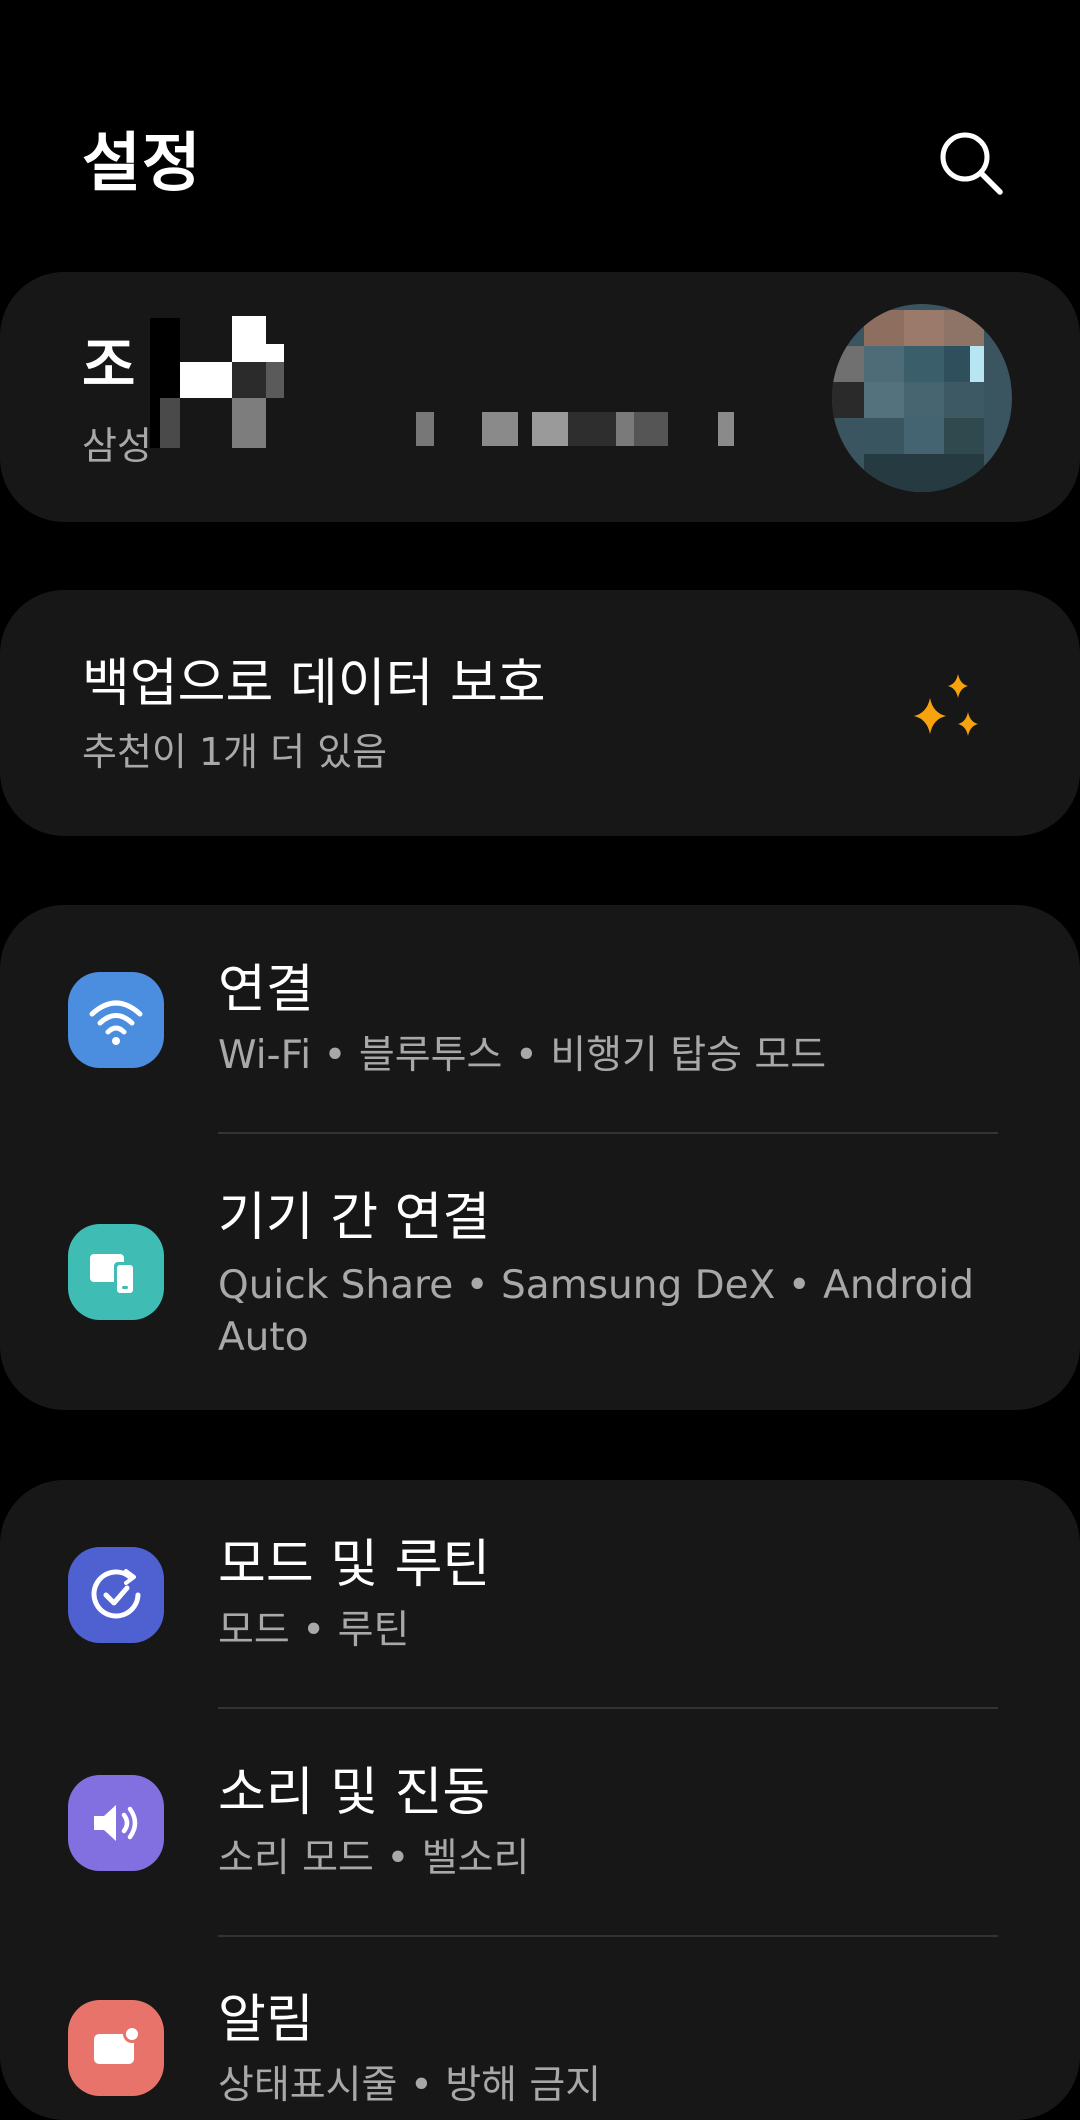 This screenshot has width=1080, height=2120. Describe the element at coordinates (116, 1823) in the screenshot. I see `speaker-icon` at that location.